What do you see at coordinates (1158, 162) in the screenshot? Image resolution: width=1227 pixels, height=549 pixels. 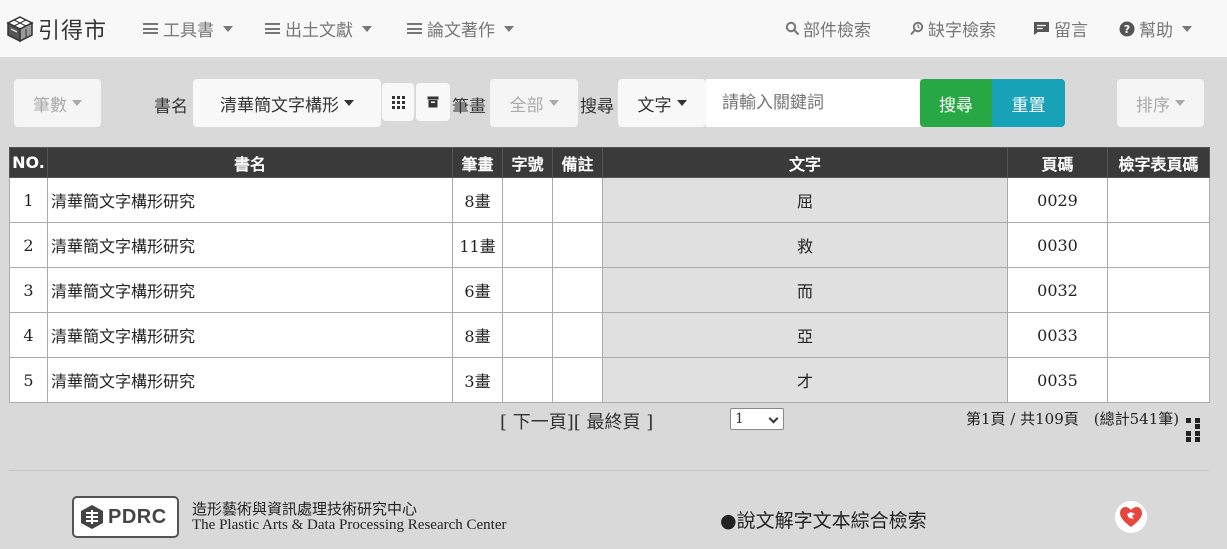 I see `column-header-index-page: 檢字表頁碼` at bounding box center [1158, 162].